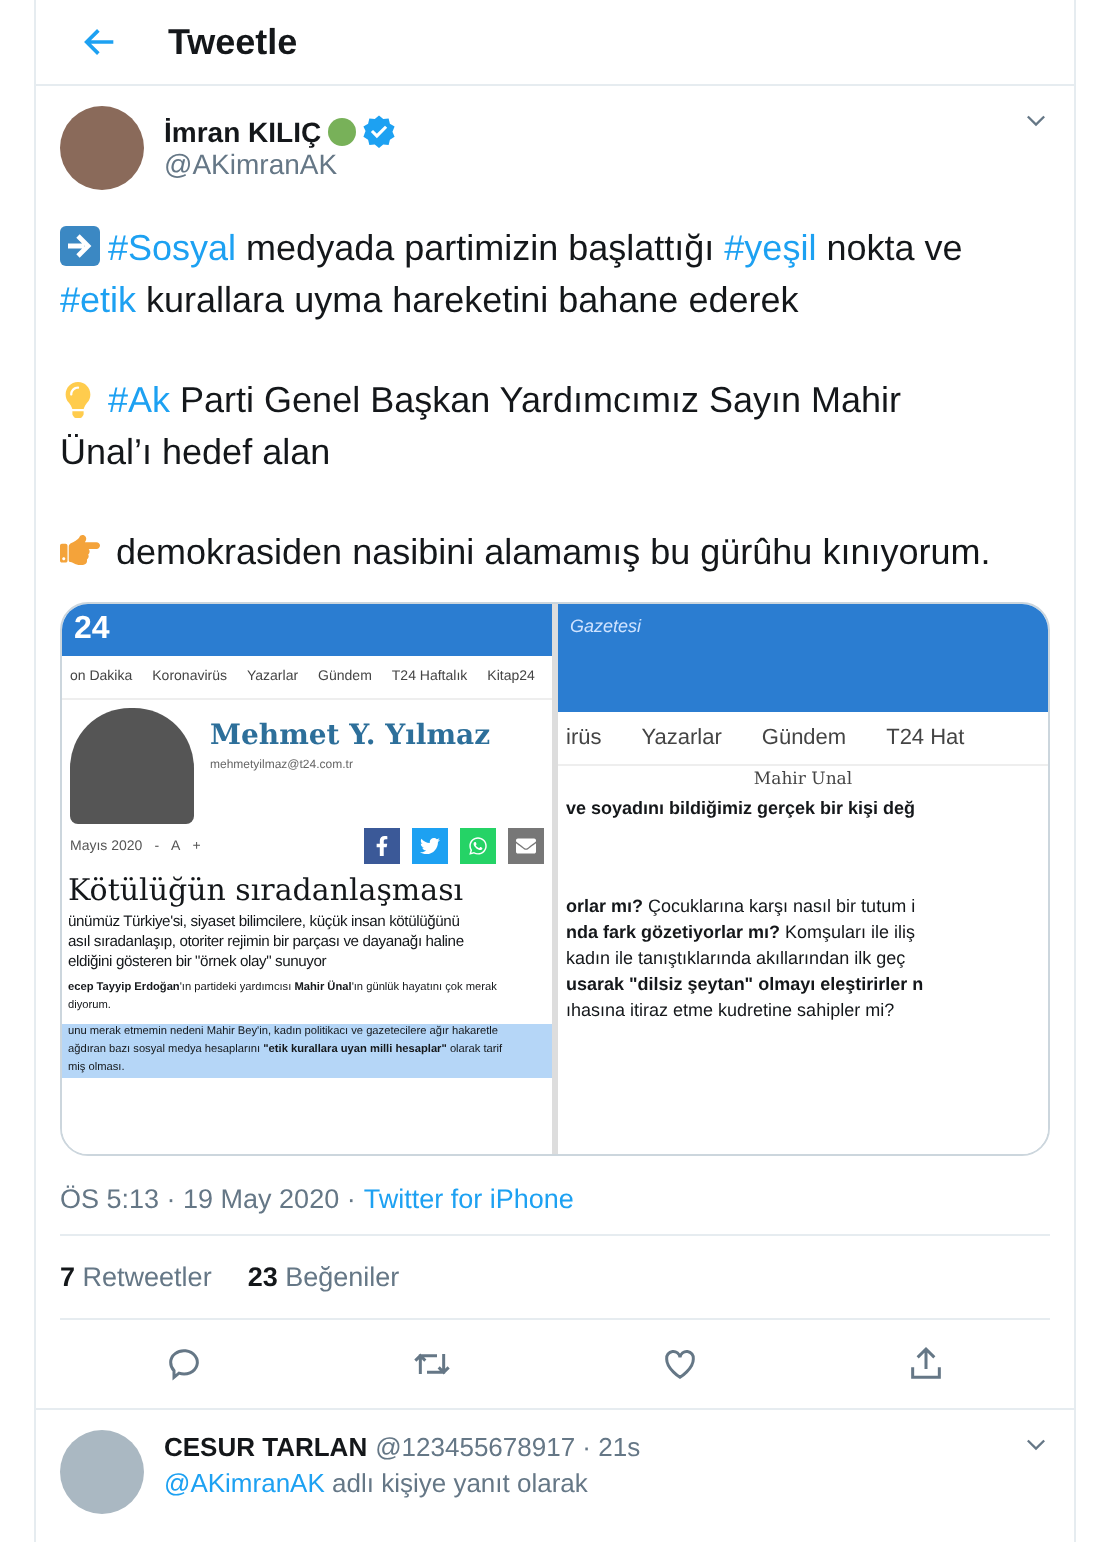  What do you see at coordinates (925, 738) in the screenshot?
I see `nav-item: T24 Hat` at bounding box center [925, 738].